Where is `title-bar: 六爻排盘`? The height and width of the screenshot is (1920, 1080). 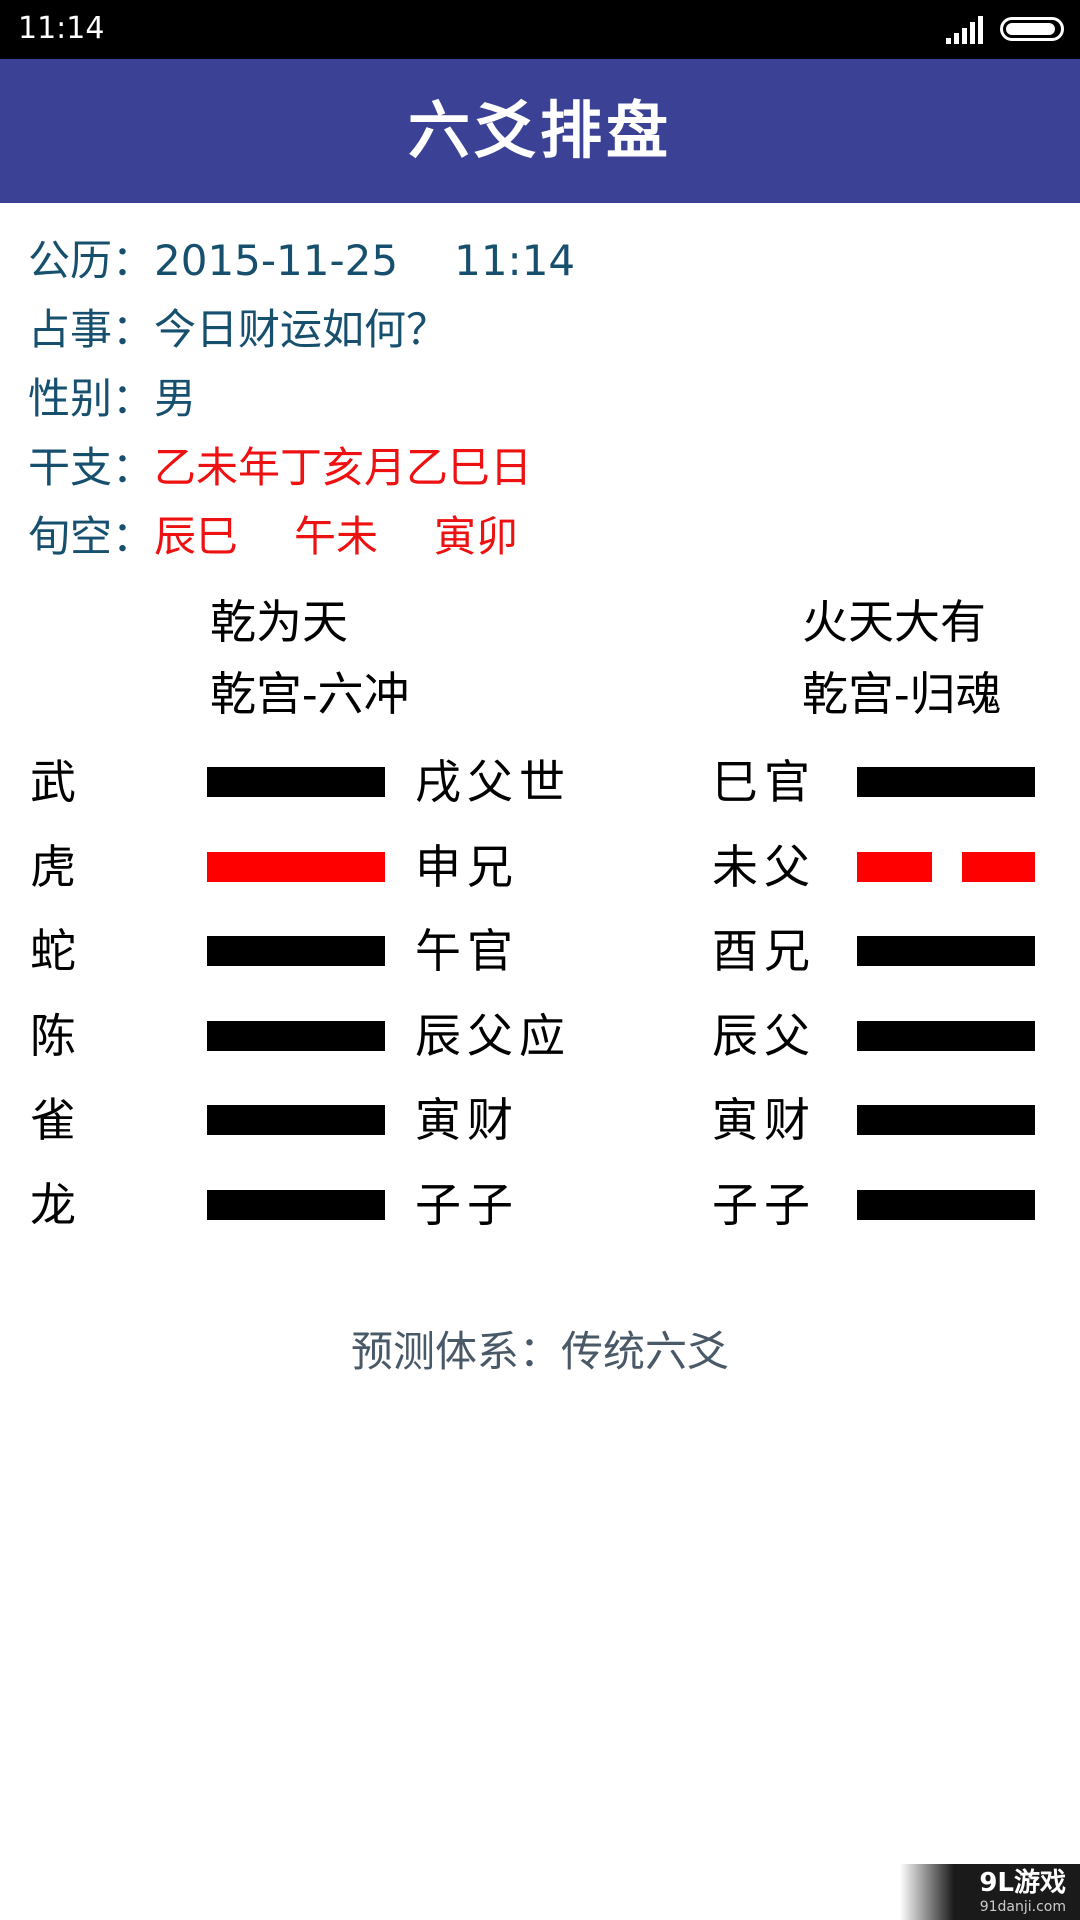
title-bar: 六爻排盘 is located at coordinates (540, 131).